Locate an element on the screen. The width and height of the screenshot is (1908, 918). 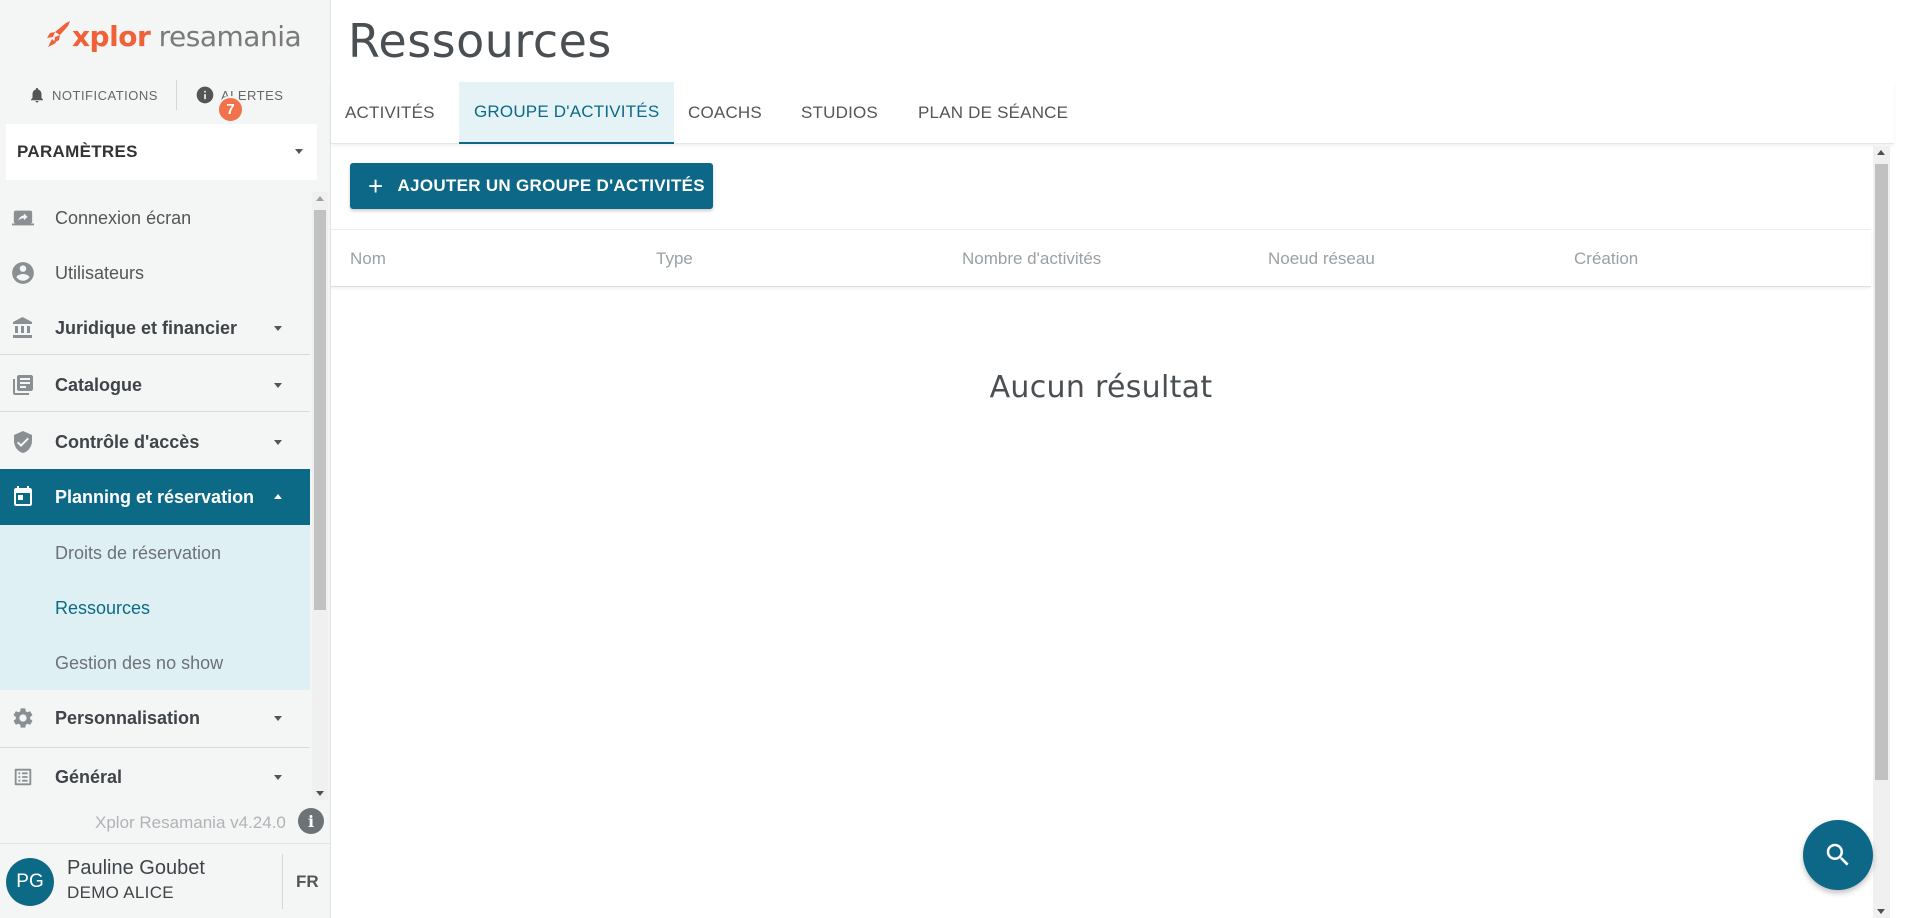
main-scrollbar is located at coordinates (1881, 532).